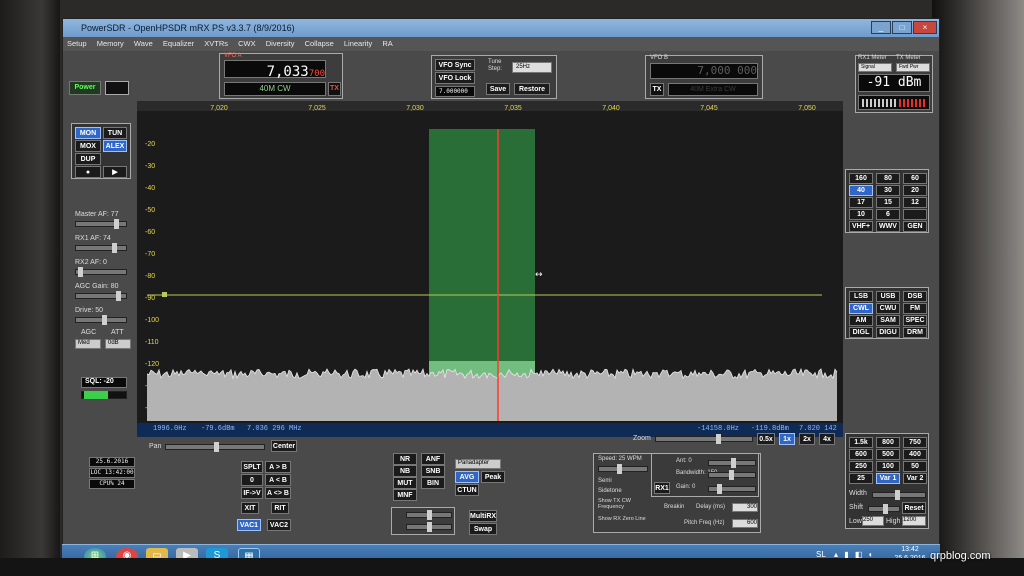 The image size is (1024, 576). What do you see at coordinates (319, 43) in the screenshot?
I see `menu-collapse: Collapse` at bounding box center [319, 43].